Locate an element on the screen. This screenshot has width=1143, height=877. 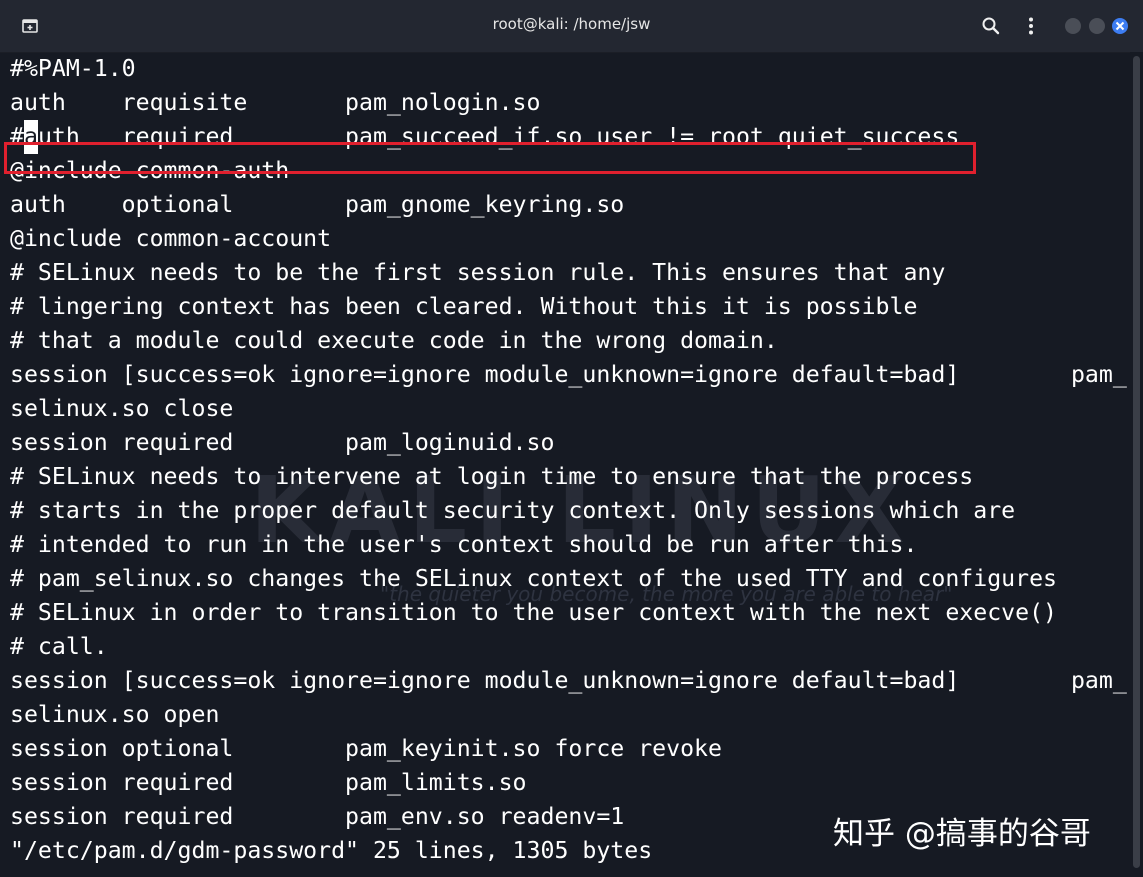
scrollbar-thumb is located at coordinates (1136, 462).